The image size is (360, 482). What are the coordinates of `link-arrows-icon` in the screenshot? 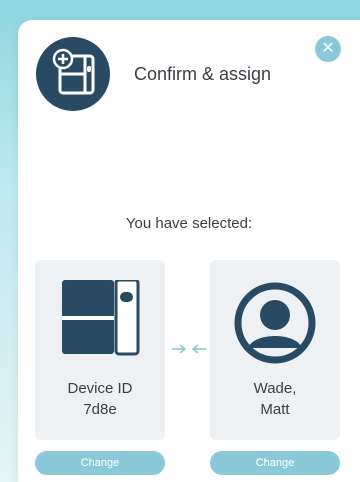 It's located at (189, 349).